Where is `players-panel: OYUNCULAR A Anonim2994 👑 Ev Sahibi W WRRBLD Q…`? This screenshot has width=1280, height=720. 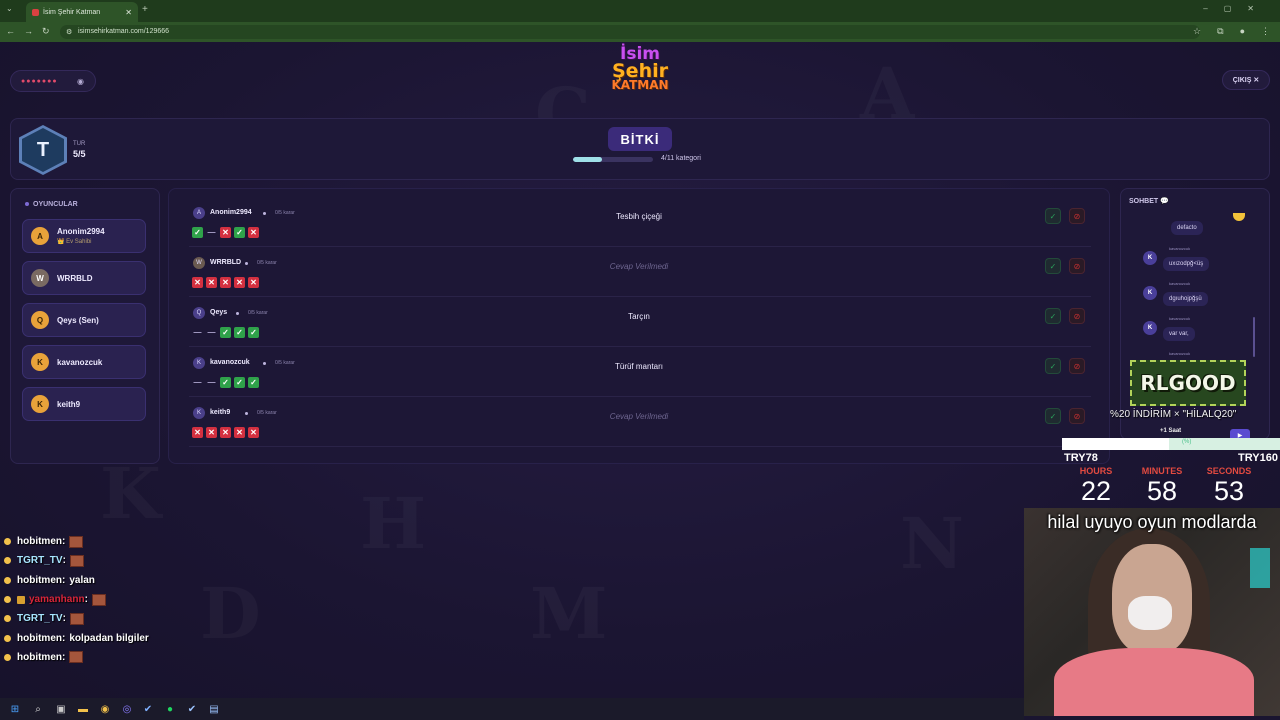
players-panel: OYUNCULAR A Anonim2994 👑 Ev Sahibi W WRRBLD Q… is located at coordinates (85, 326).